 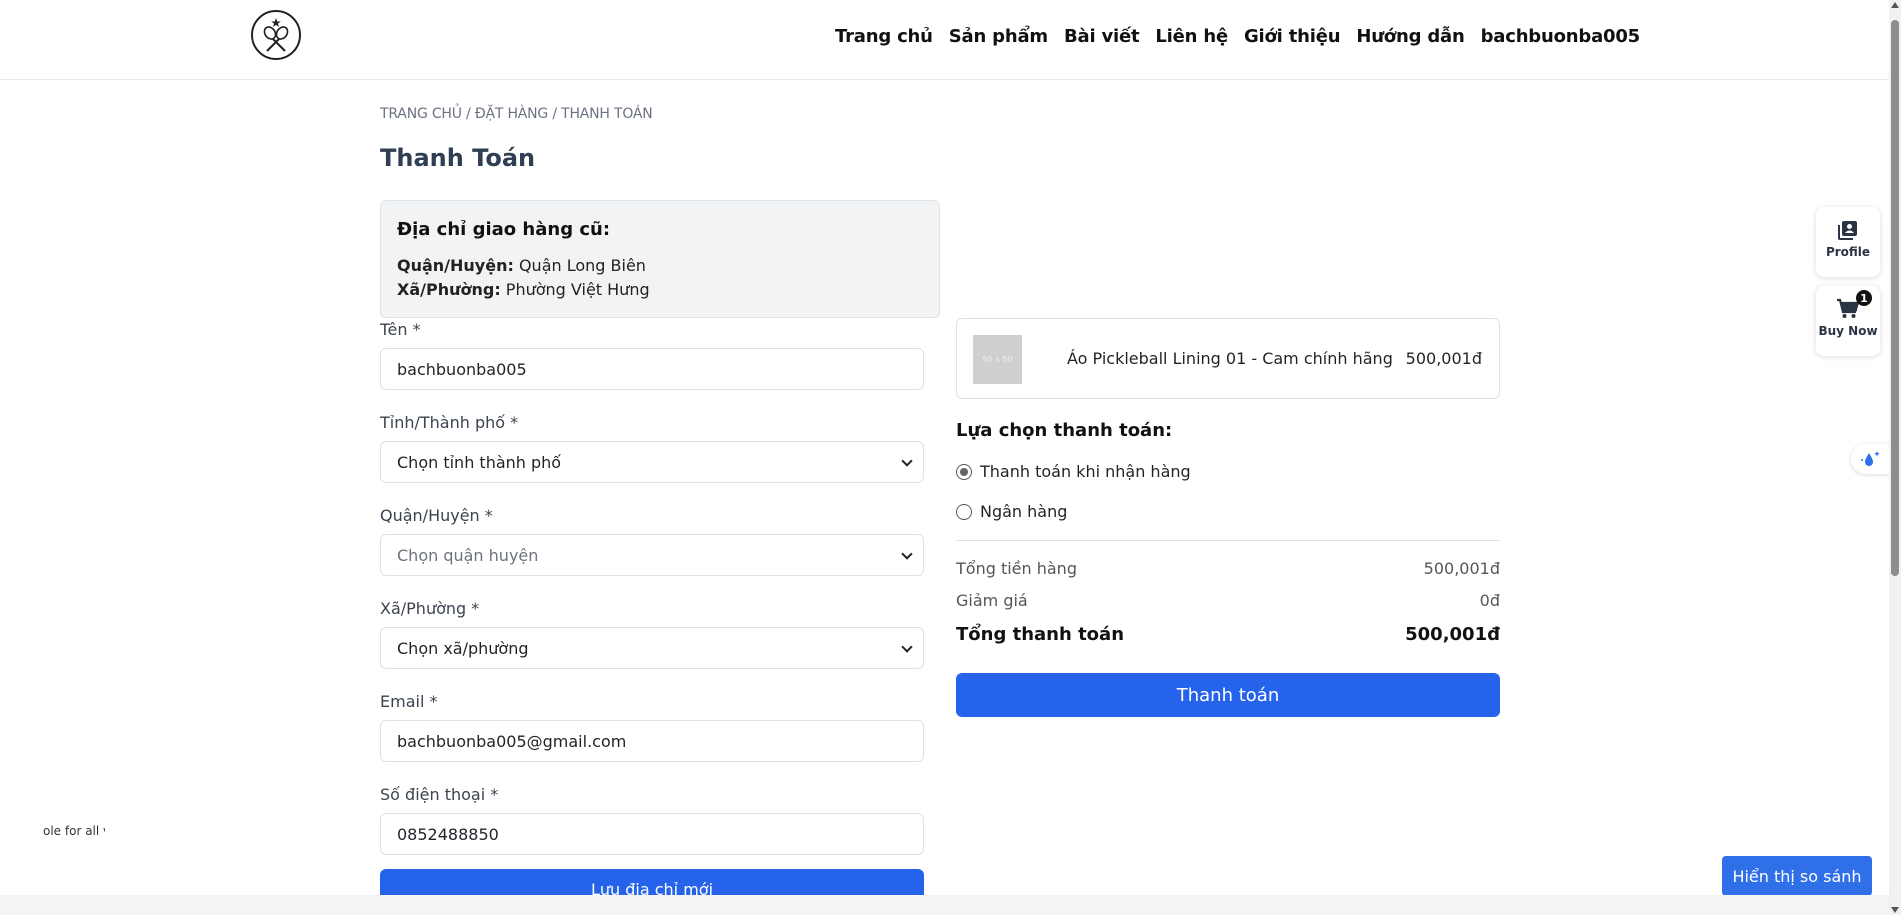 What do you see at coordinates (516, 114) in the screenshot?
I see `breadcrumb: TRANG CHỦ / ĐẶT HÀNG / THANH TOÁN` at bounding box center [516, 114].